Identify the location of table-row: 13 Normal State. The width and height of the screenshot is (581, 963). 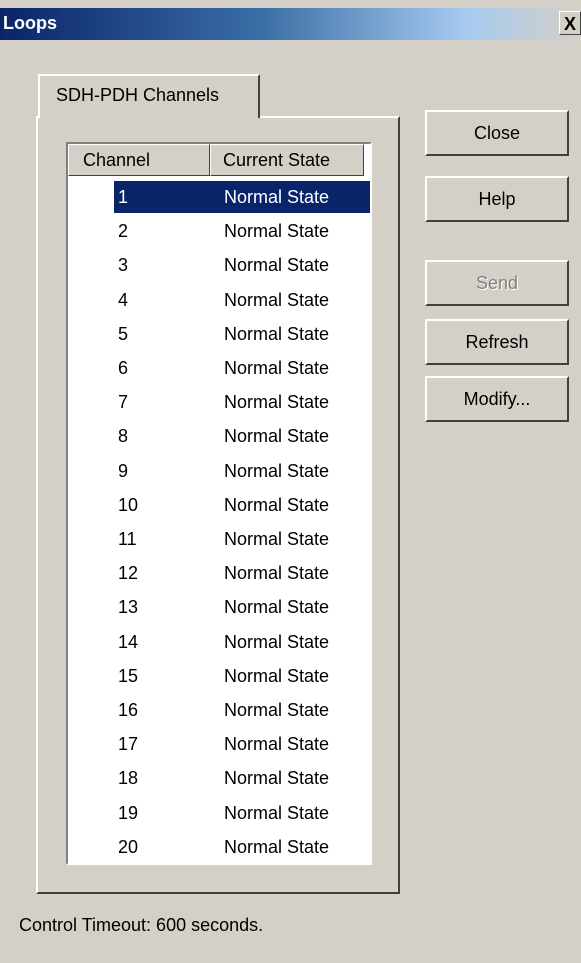
(219, 607).